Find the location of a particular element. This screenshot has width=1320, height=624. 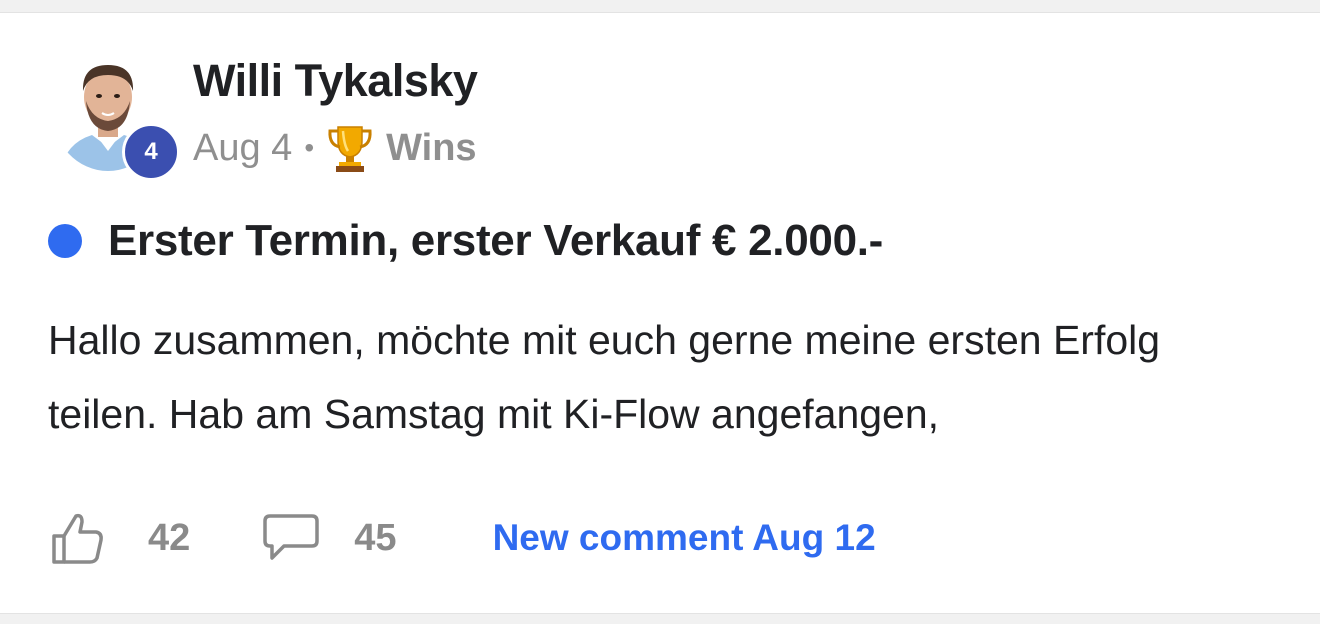

comment-icon is located at coordinates (291, 537).